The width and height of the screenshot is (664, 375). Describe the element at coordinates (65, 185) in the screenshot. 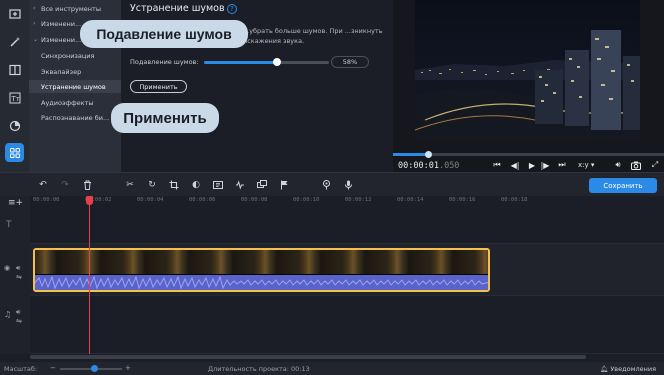

I see `redo-icon: ↷` at that location.